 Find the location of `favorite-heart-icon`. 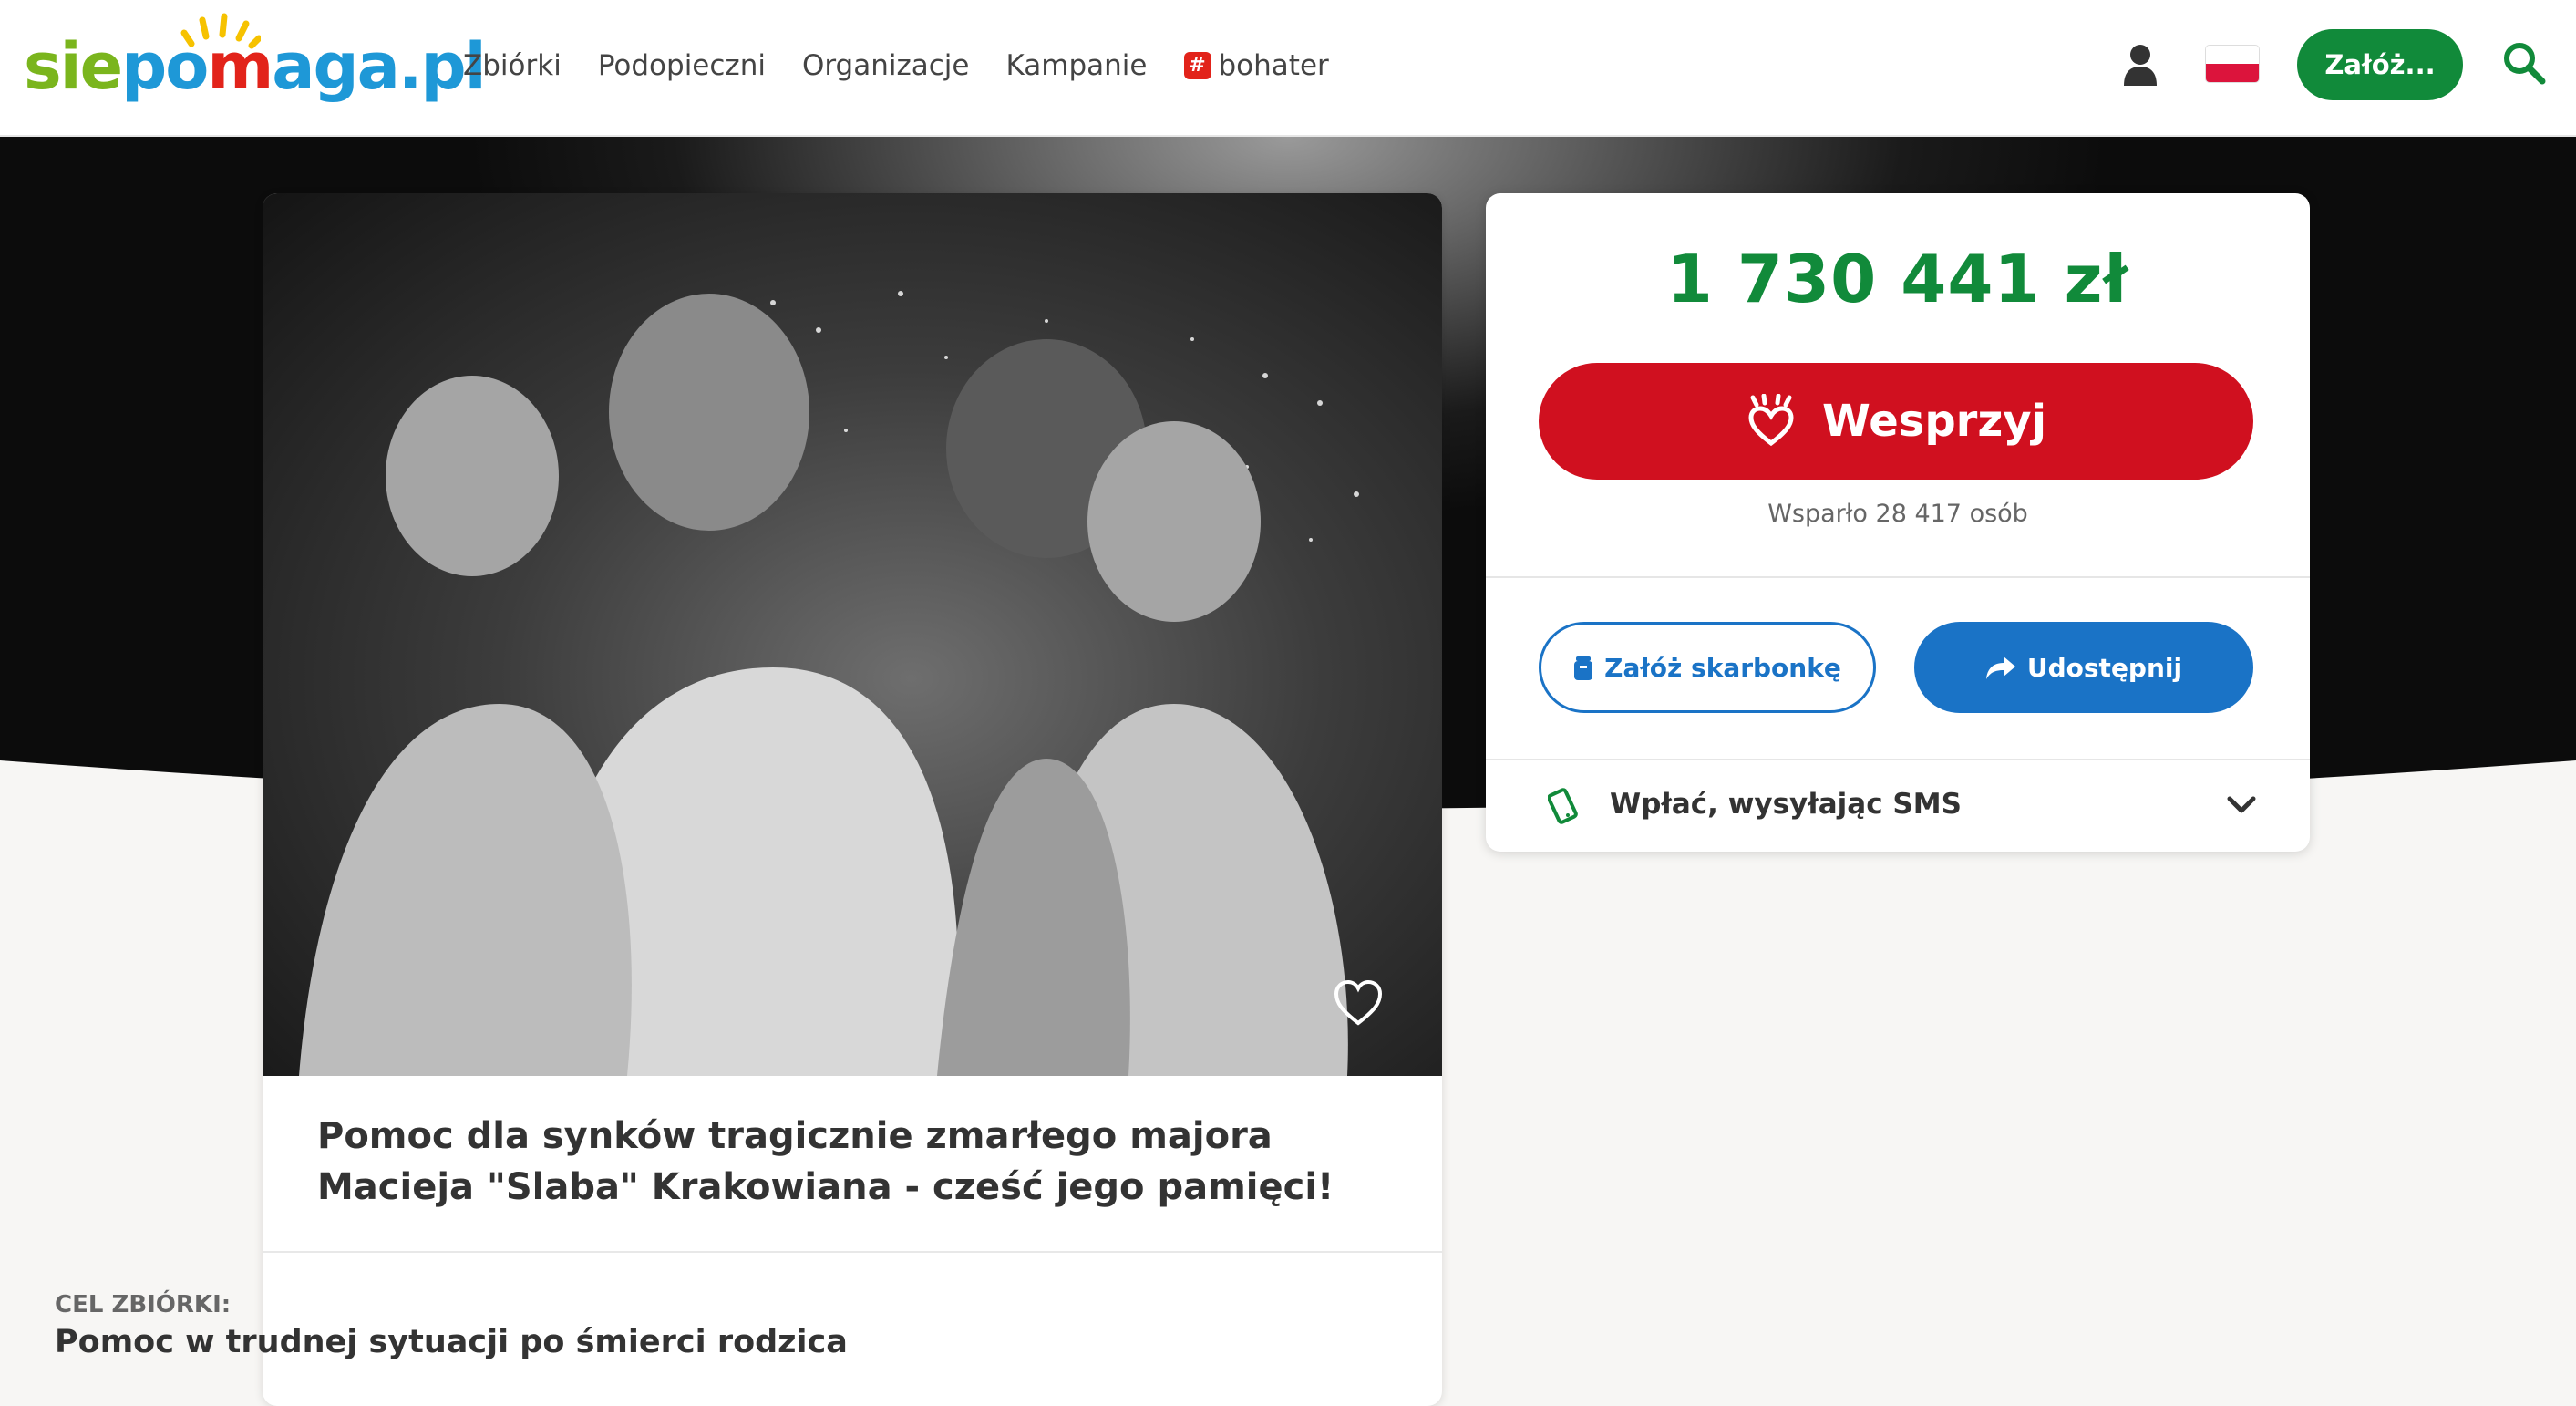

favorite-heart-icon is located at coordinates (1358, 1003).